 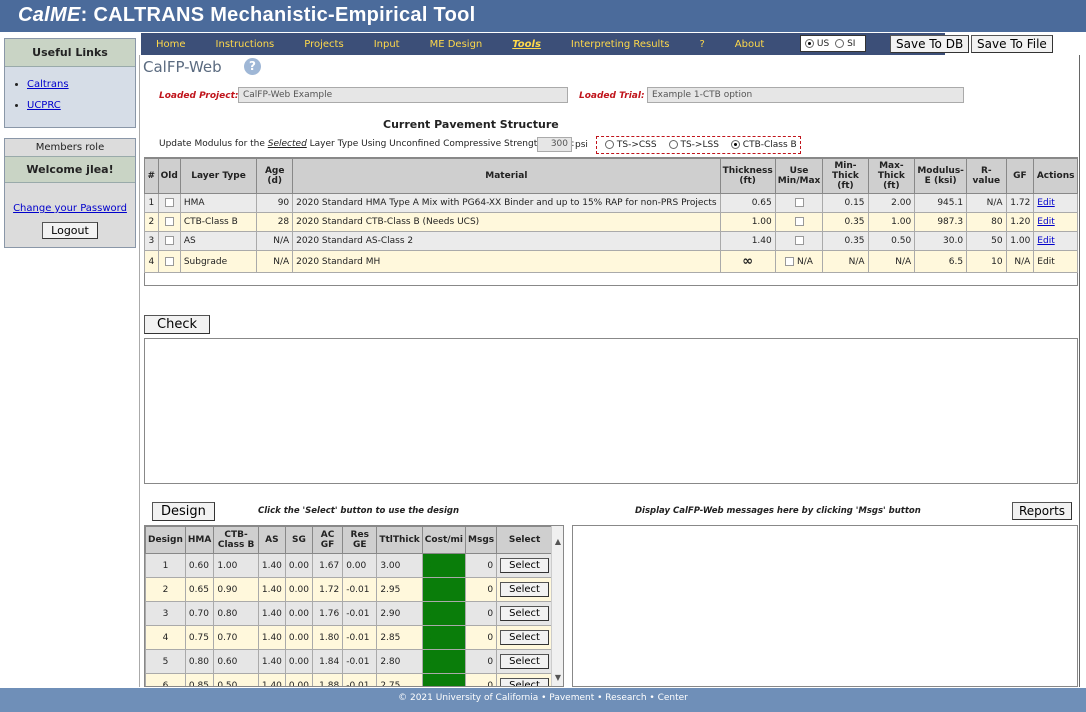 I want to click on design-cell: 4, so click(x=165, y=637).